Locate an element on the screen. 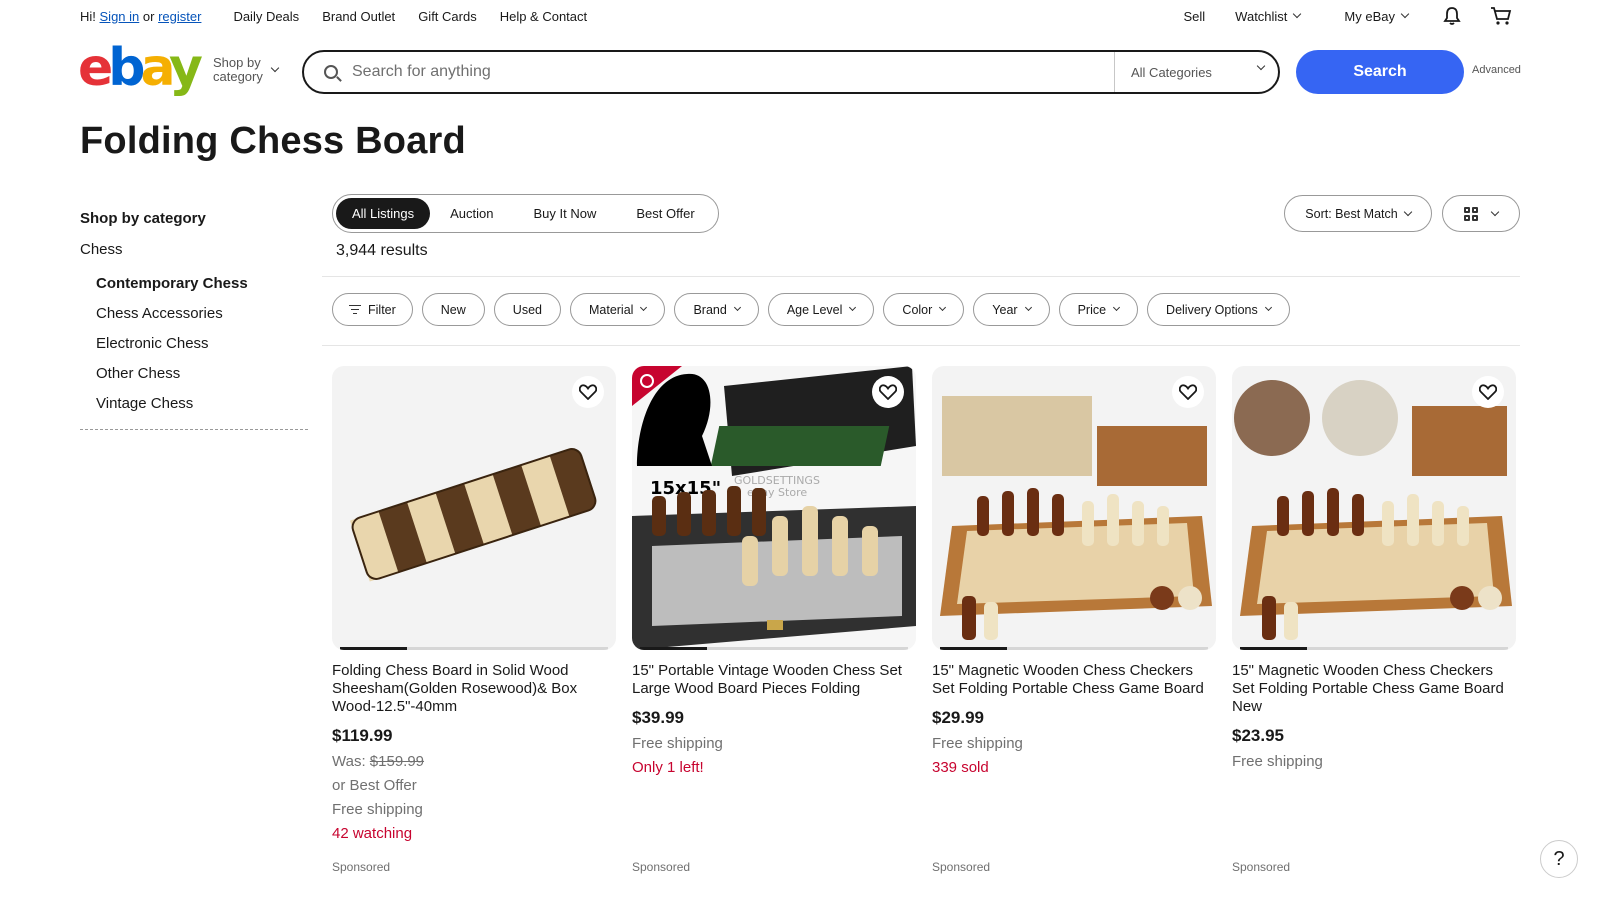 This screenshot has width=1600, height=900. filter-chip-color: Color is located at coordinates (924, 309).